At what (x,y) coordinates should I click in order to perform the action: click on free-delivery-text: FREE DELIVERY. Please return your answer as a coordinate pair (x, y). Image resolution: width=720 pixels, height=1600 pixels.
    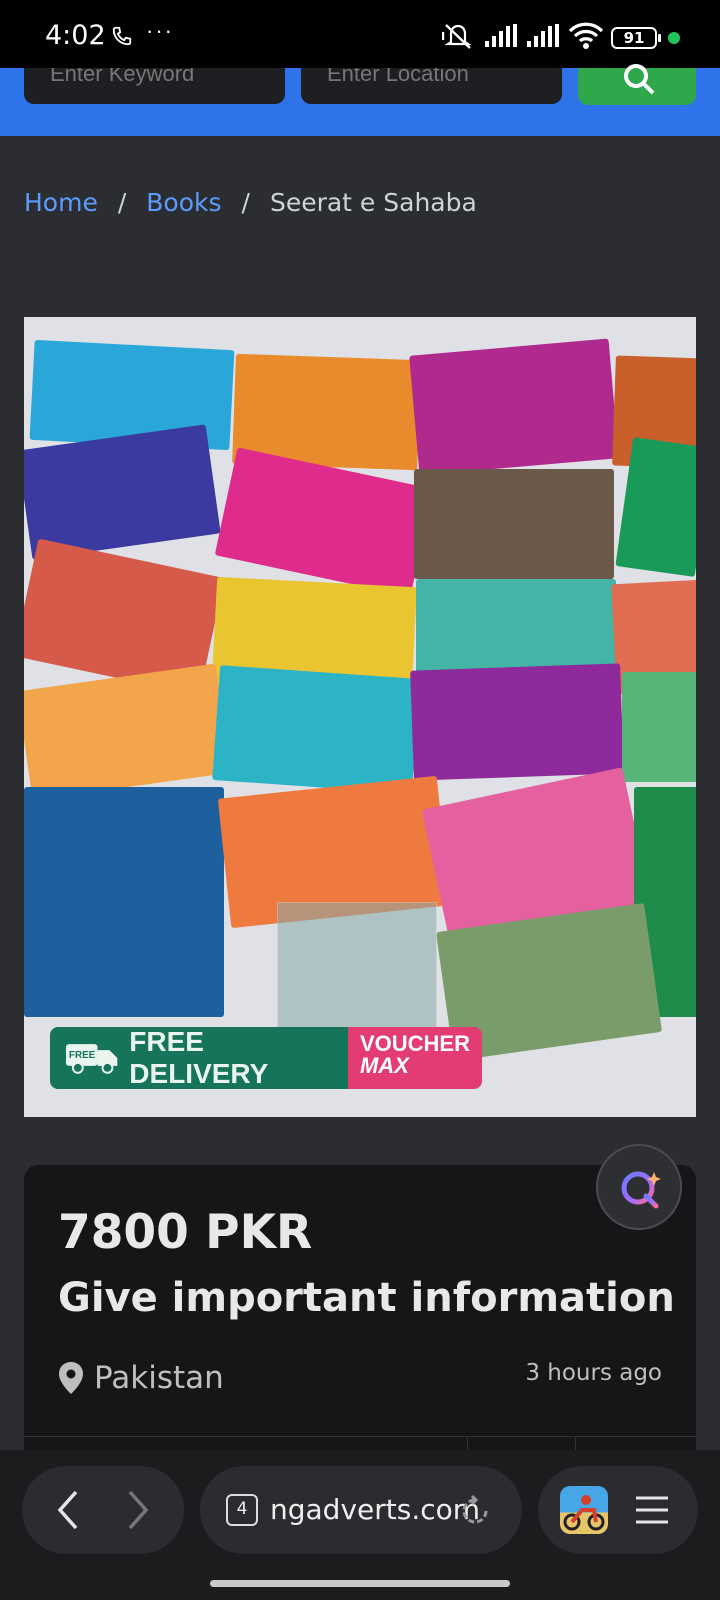
    Looking at the image, I should click on (199, 1058).